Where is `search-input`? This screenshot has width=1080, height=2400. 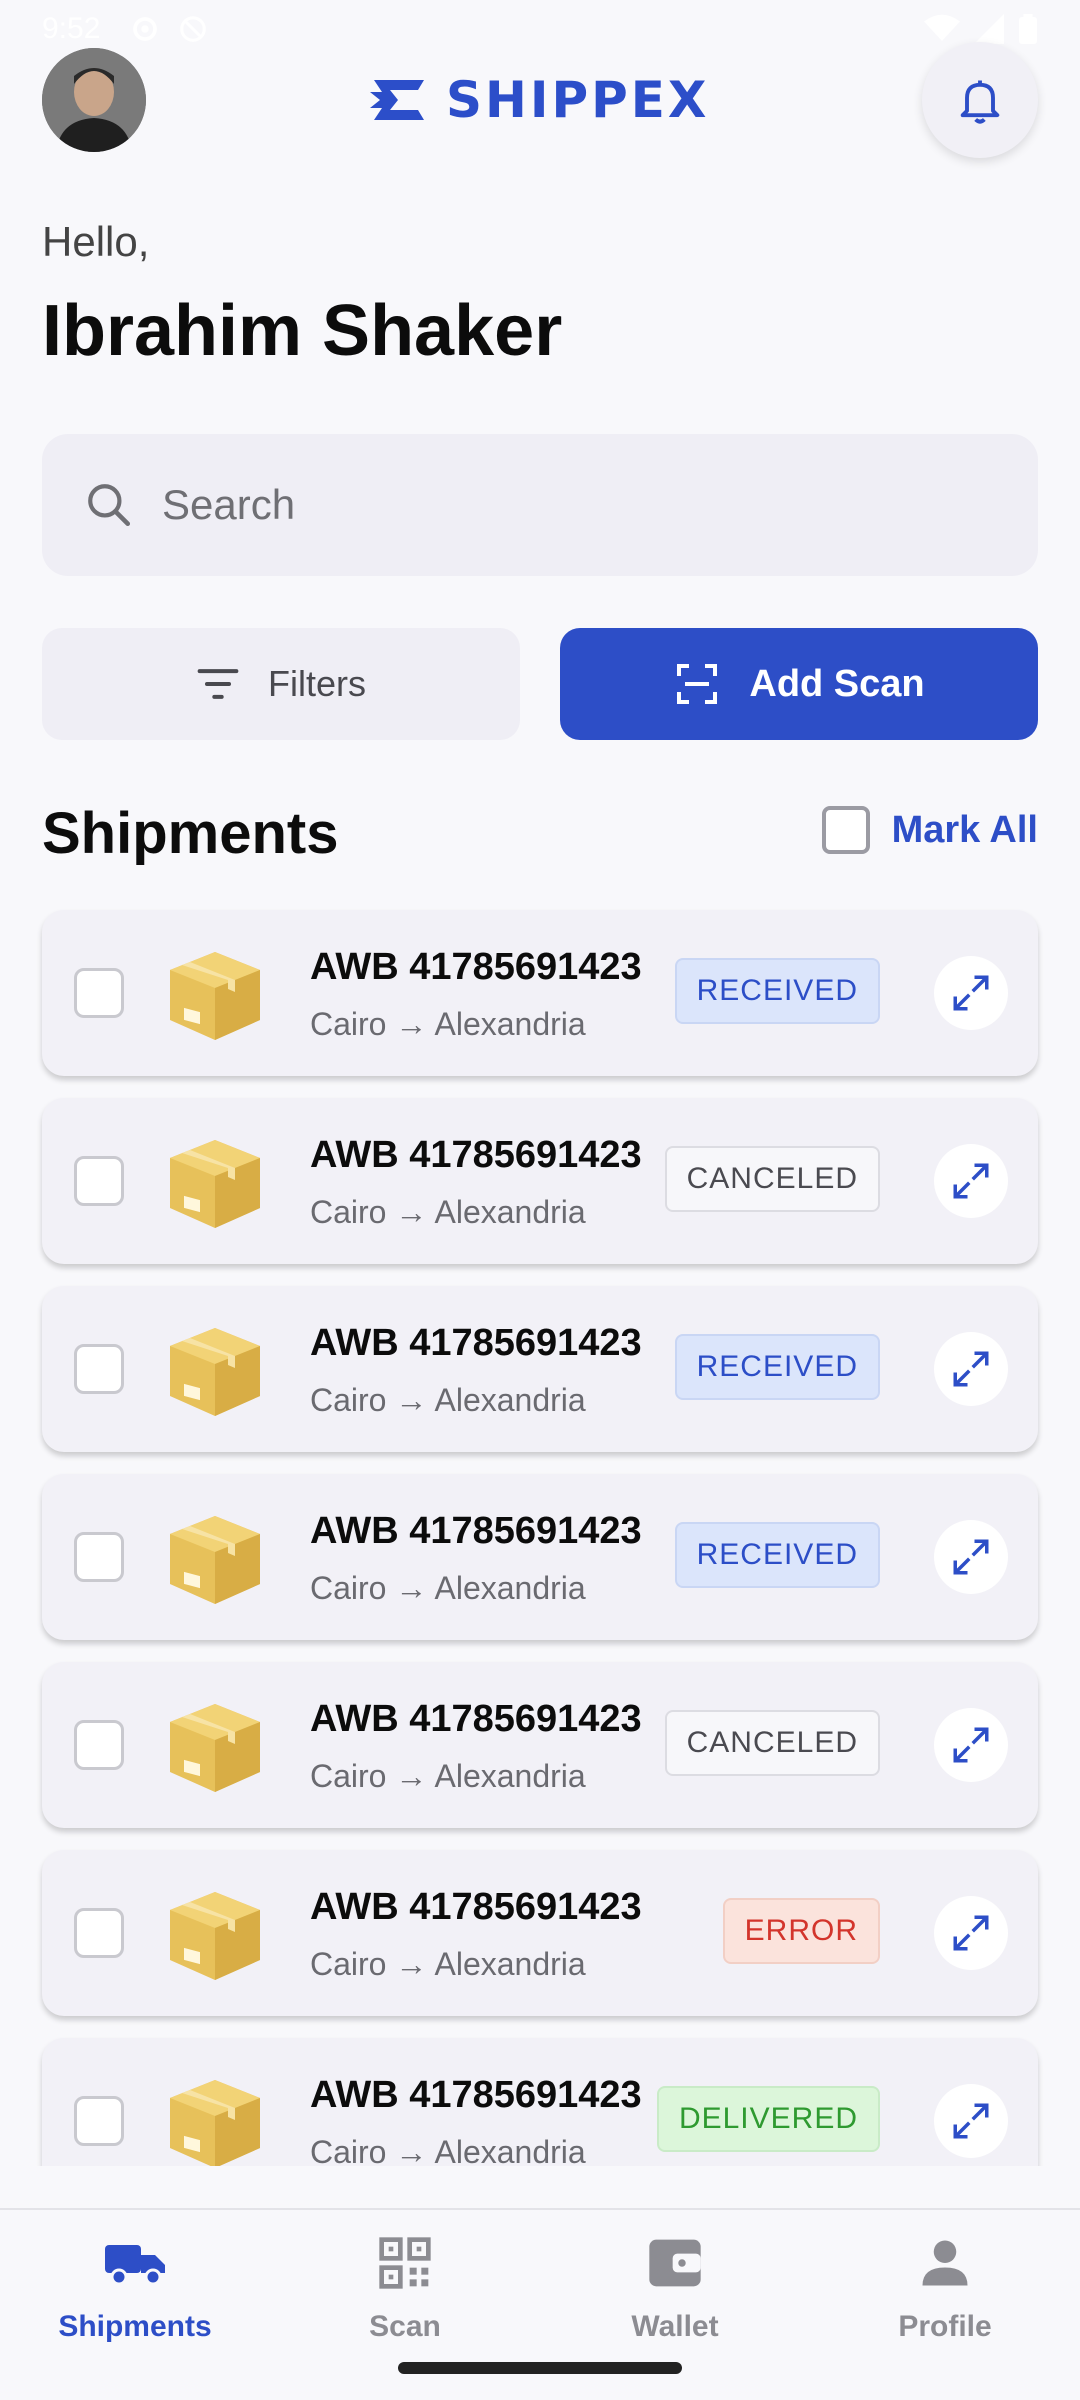
search-input is located at coordinates (562, 505).